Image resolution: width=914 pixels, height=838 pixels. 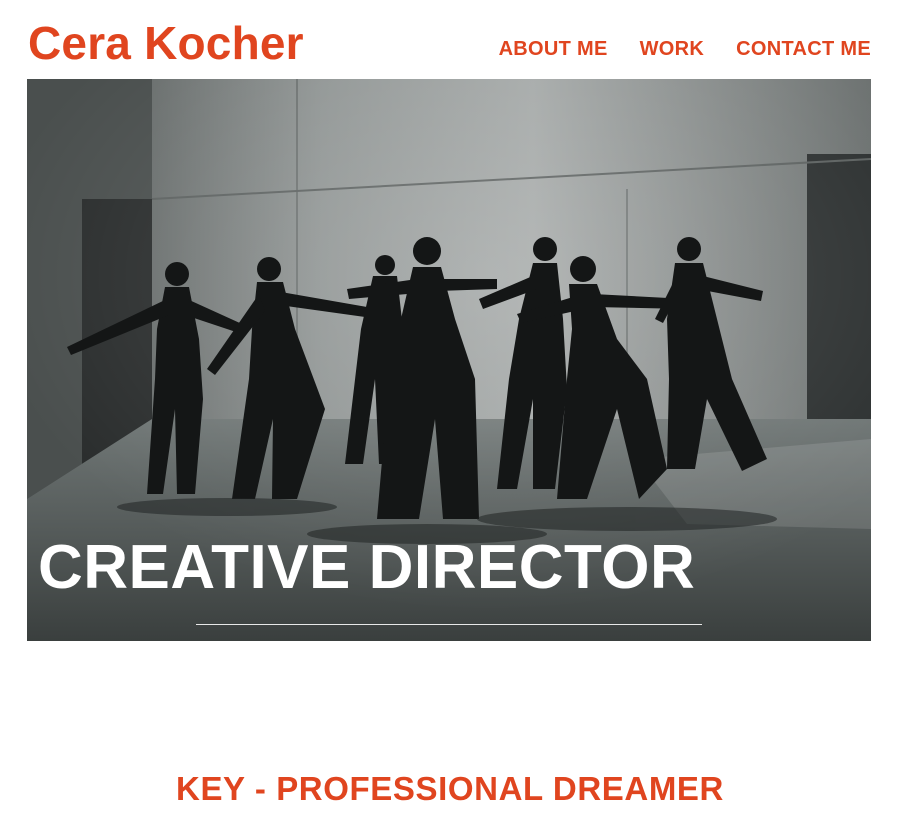 What do you see at coordinates (449, 624) in the screenshot?
I see `hero-divider` at bounding box center [449, 624].